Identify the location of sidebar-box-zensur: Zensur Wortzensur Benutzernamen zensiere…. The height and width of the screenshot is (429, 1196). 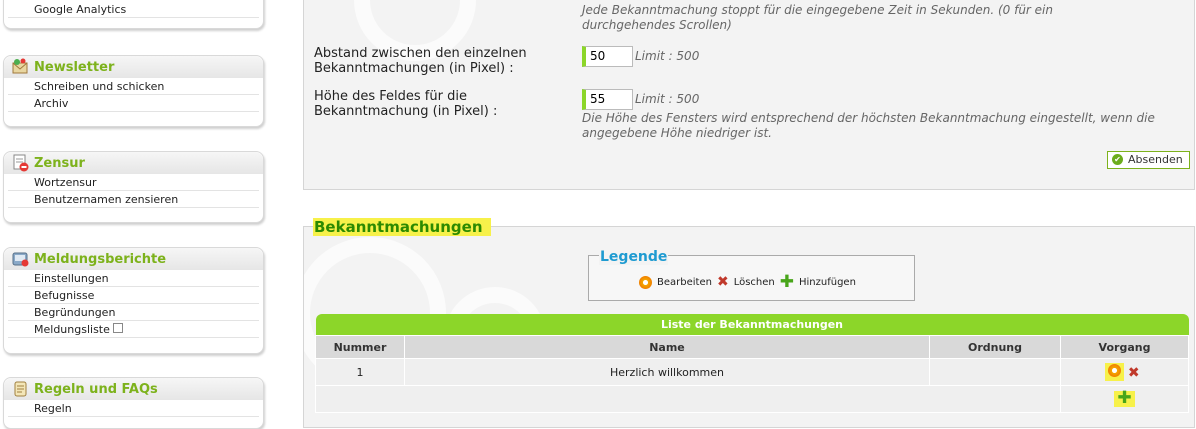
(133, 187).